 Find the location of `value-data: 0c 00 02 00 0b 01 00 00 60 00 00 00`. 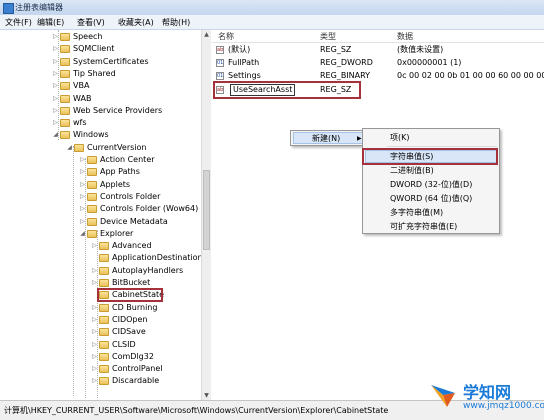

value-data: 0c 00 02 00 0b 01 00 00 60 00 00 00 is located at coordinates (470, 75).